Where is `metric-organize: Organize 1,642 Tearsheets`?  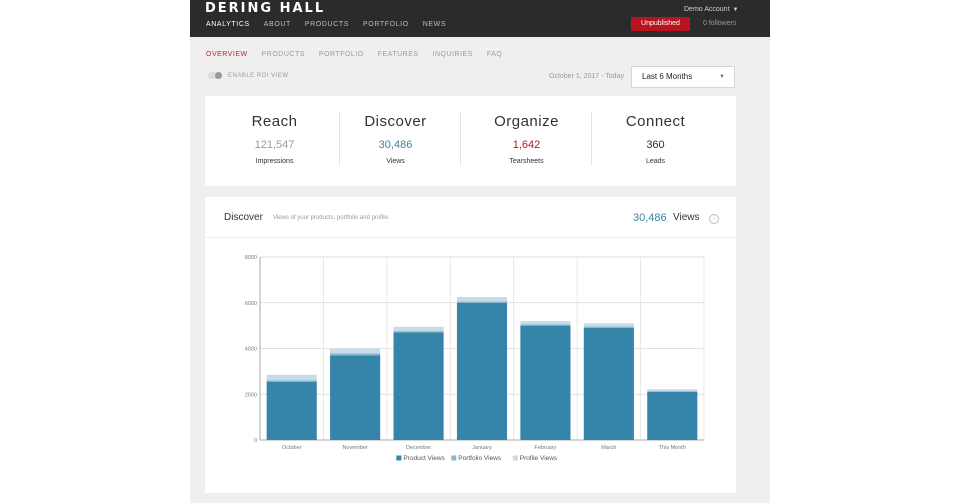
metric-organize: Organize 1,642 Tearsheets is located at coordinates (526, 141).